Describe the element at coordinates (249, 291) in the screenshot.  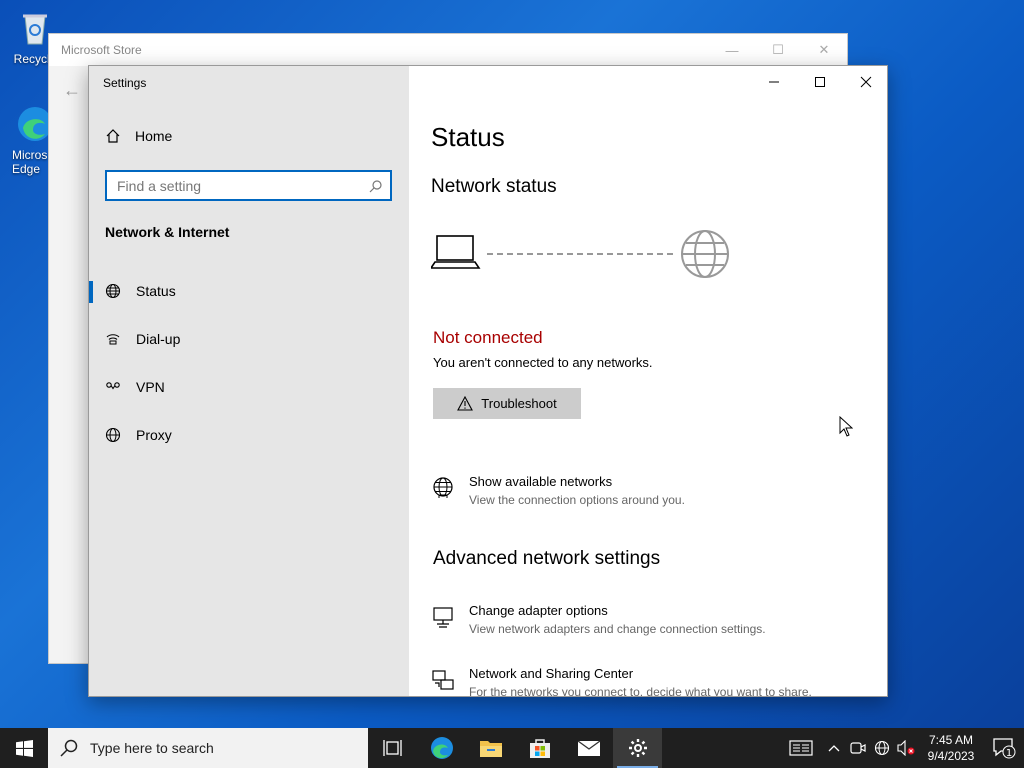
I see `sidebar-item-status: Status` at that location.